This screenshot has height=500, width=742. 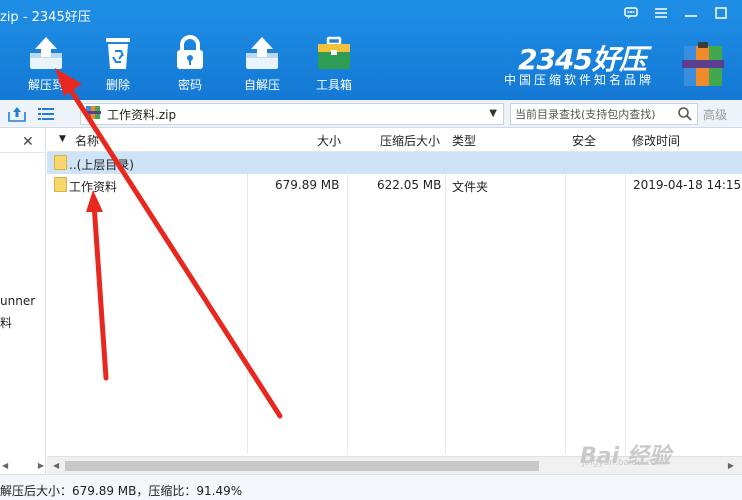 What do you see at coordinates (46, 53) in the screenshot?
I see `extract-to-icon` at bounding box center [46, 53].